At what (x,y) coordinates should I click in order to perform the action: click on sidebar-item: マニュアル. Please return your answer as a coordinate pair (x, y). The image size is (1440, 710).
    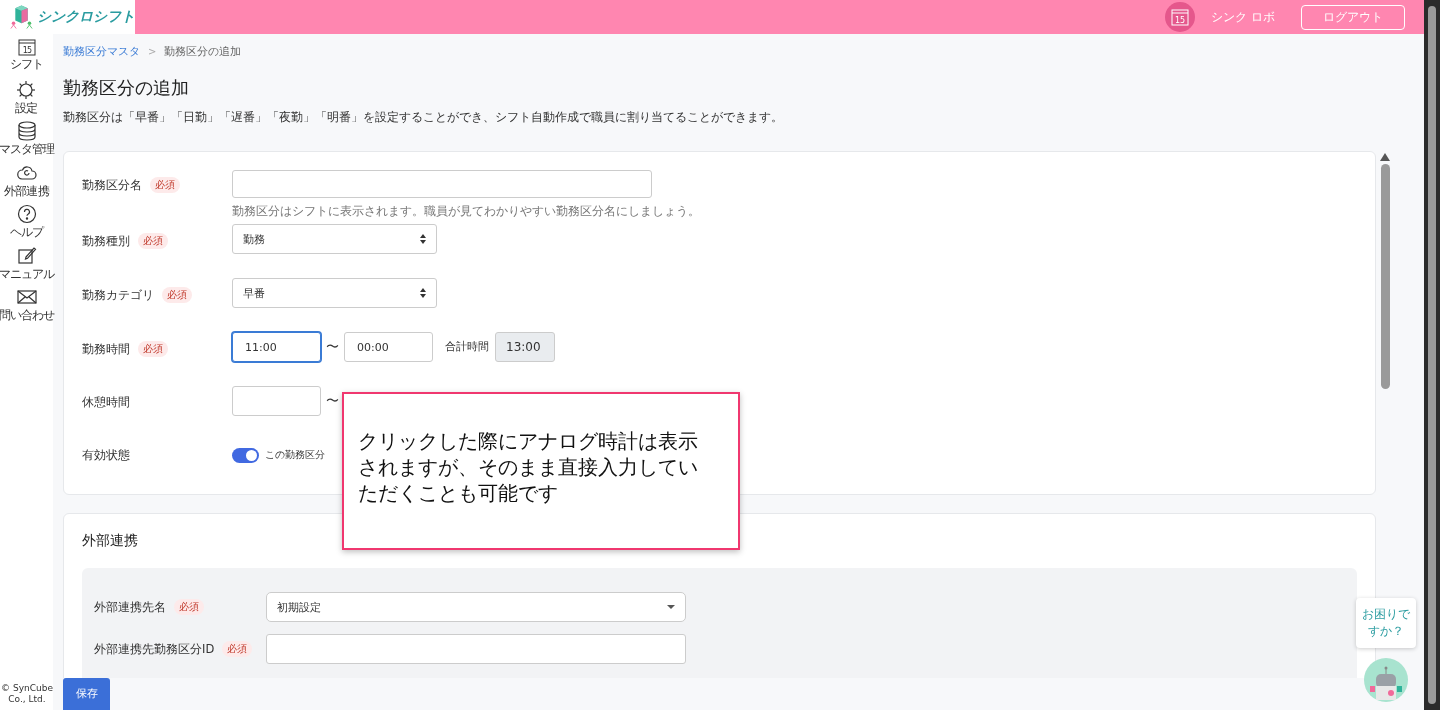
    Looking at the image, I should click on (27, 266).